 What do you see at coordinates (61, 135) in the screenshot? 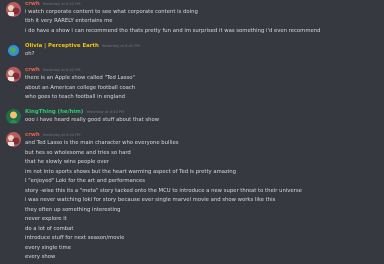
I see `timestamp: Yesterday at 6:44 PM` at bounding box center [61, 135].